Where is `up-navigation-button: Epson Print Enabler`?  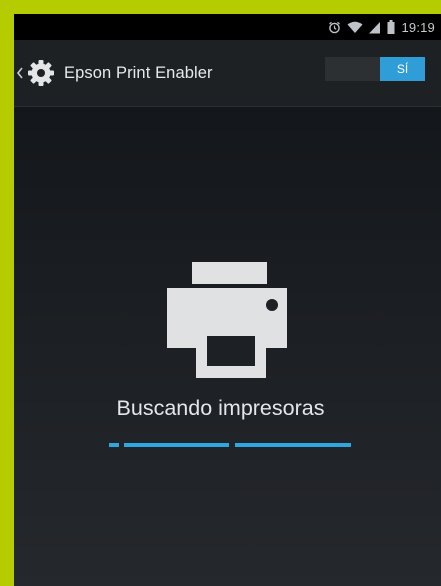
up-navigation-button: Epson Print Enabler is located at coordinates (113, 73).